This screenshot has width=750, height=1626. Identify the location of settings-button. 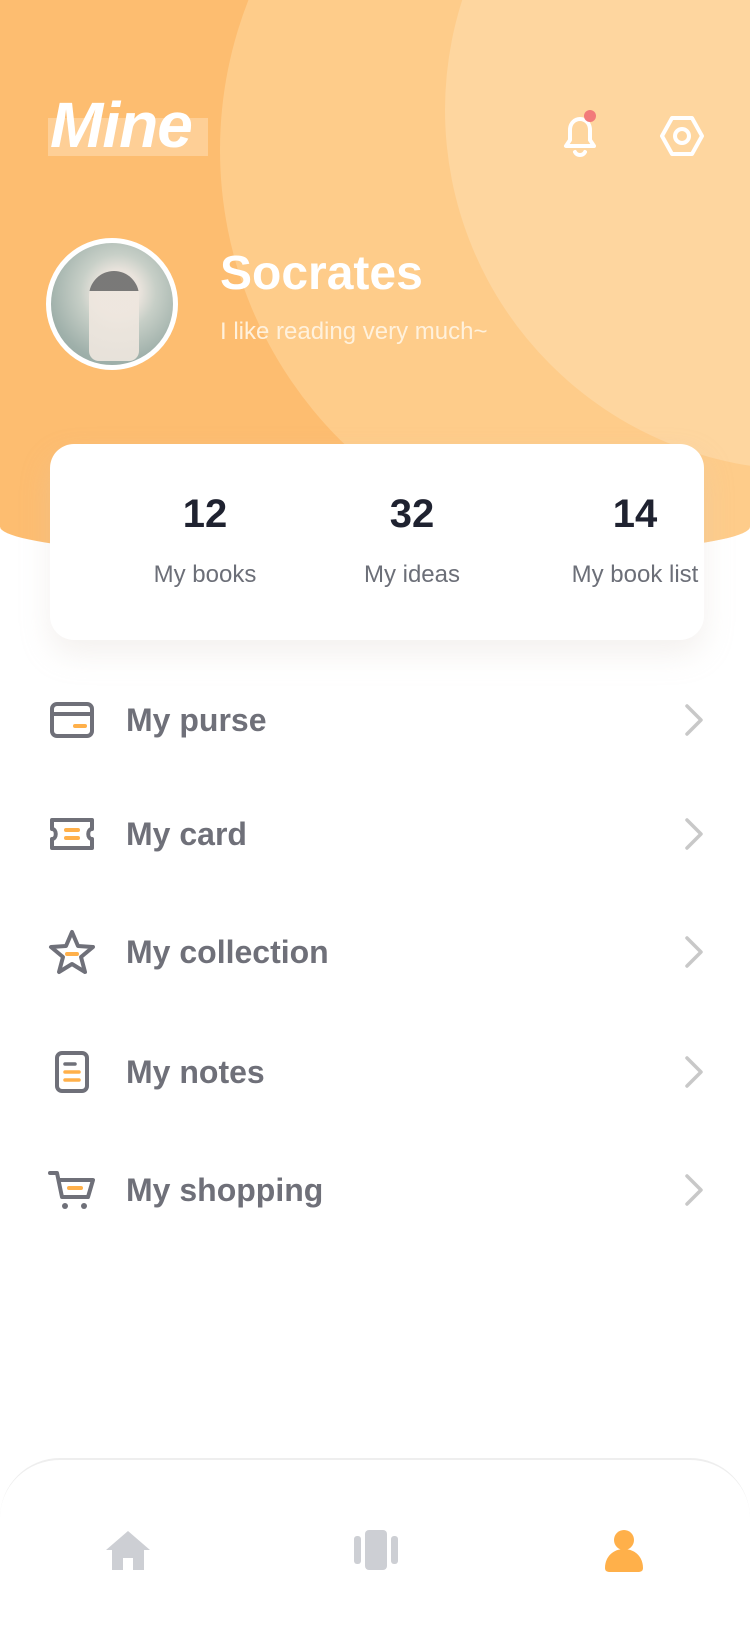
(682, 136).